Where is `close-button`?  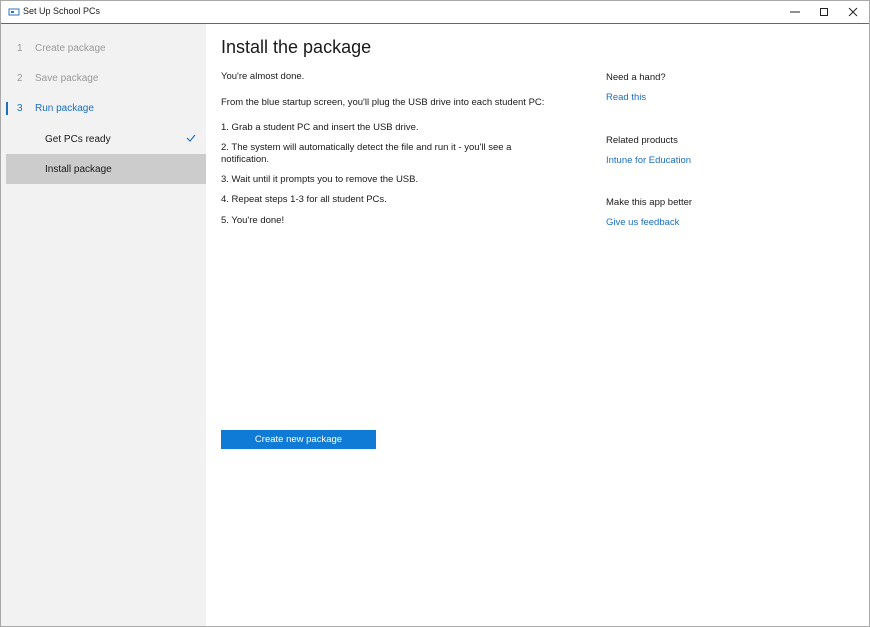 close-button is located at coordinates (853, 12).